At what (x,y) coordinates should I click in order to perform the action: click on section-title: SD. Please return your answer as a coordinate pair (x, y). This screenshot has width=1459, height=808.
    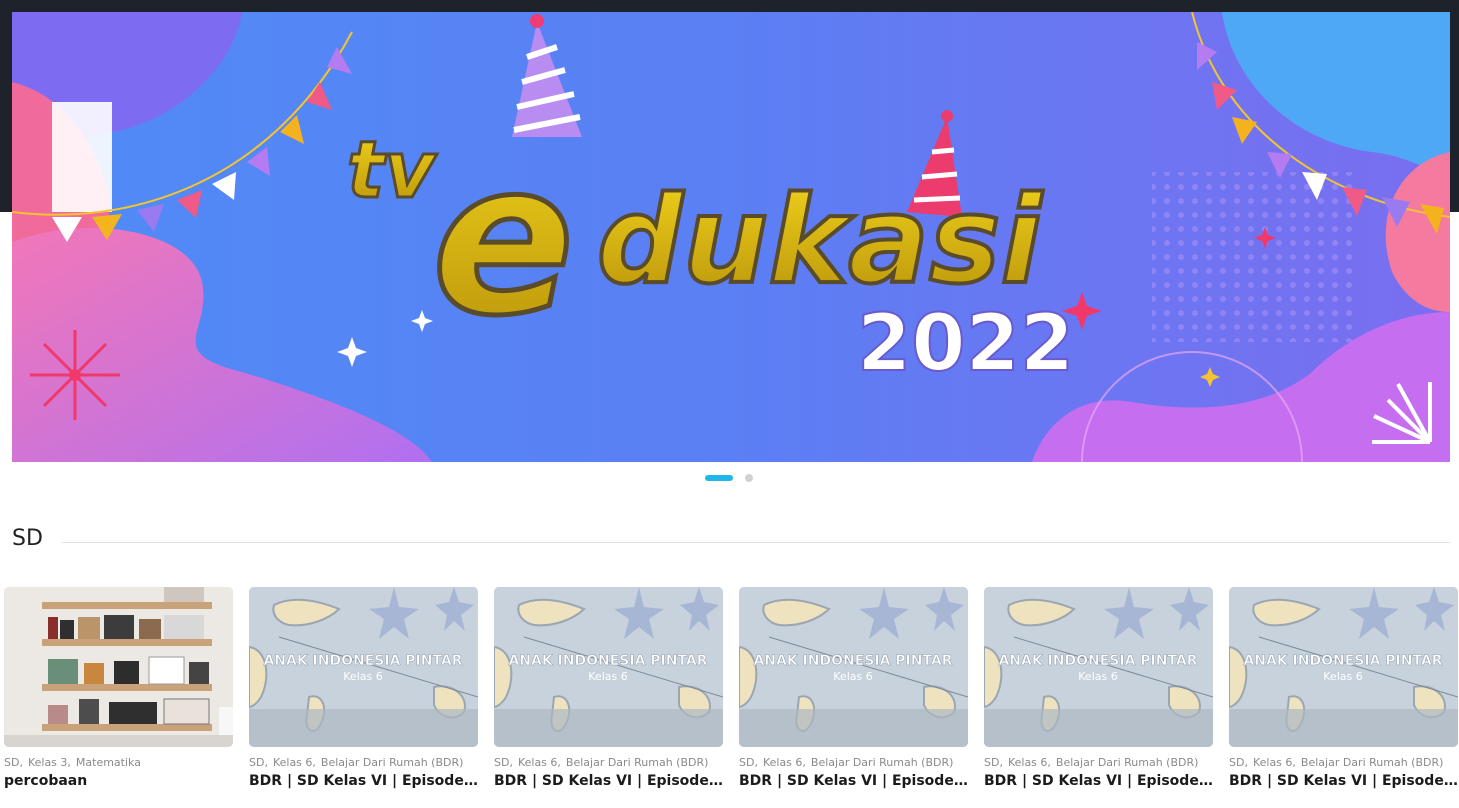
    Looking at the image, I should click on (27, 538).